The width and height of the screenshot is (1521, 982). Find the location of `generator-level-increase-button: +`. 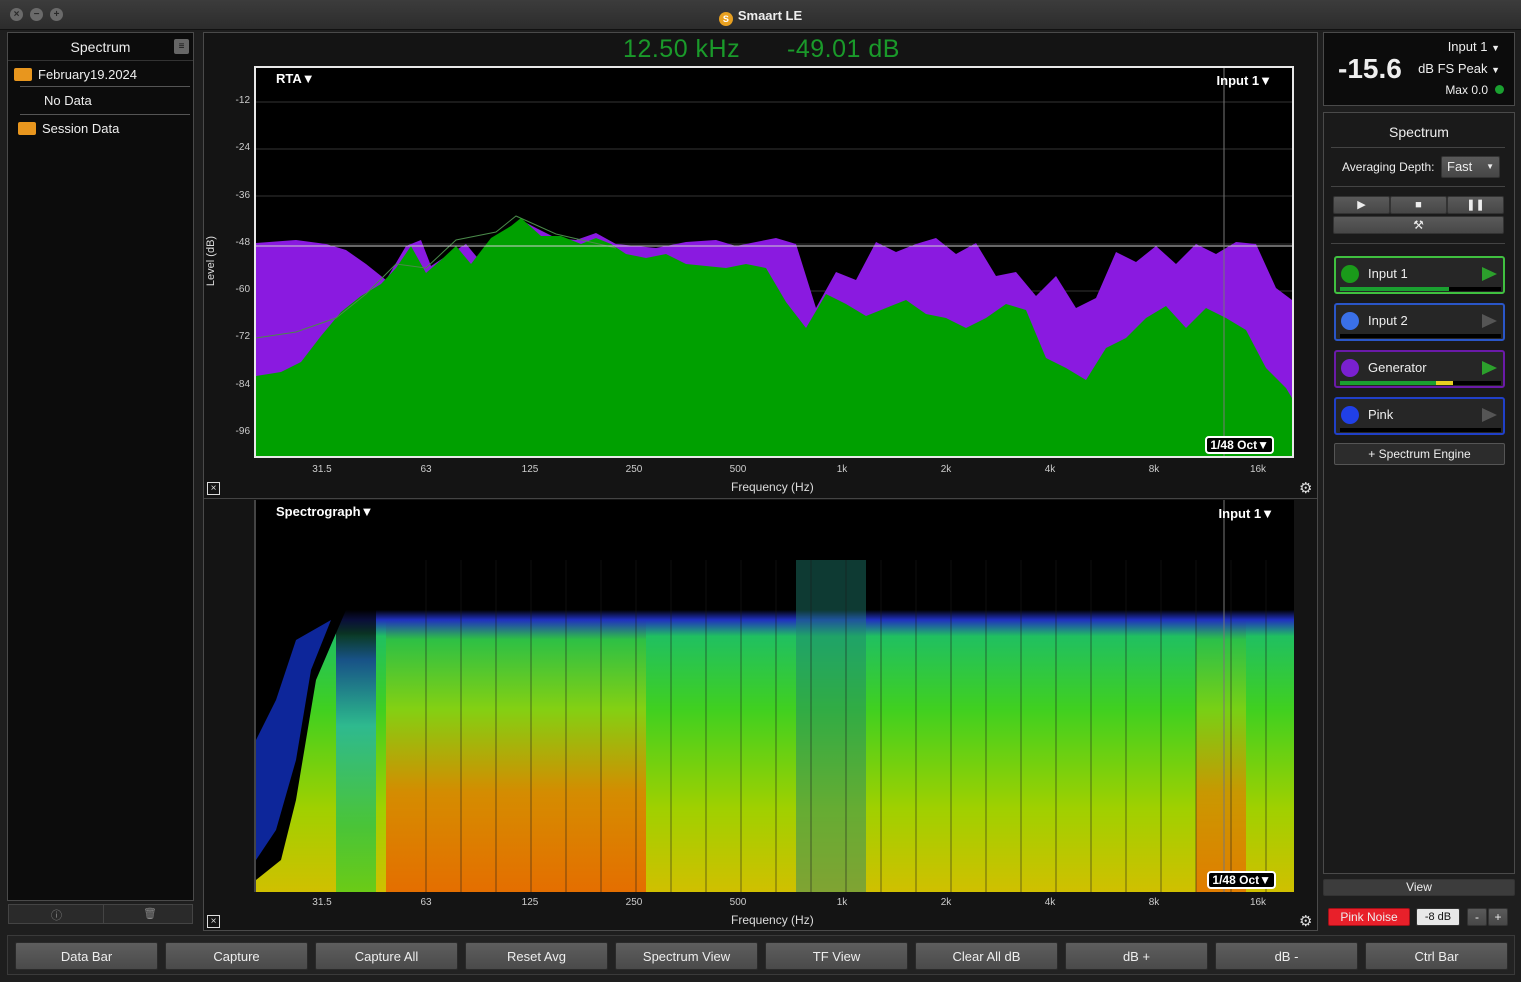

generator-level-increase-button: + is located at coordinates (1498, 917).